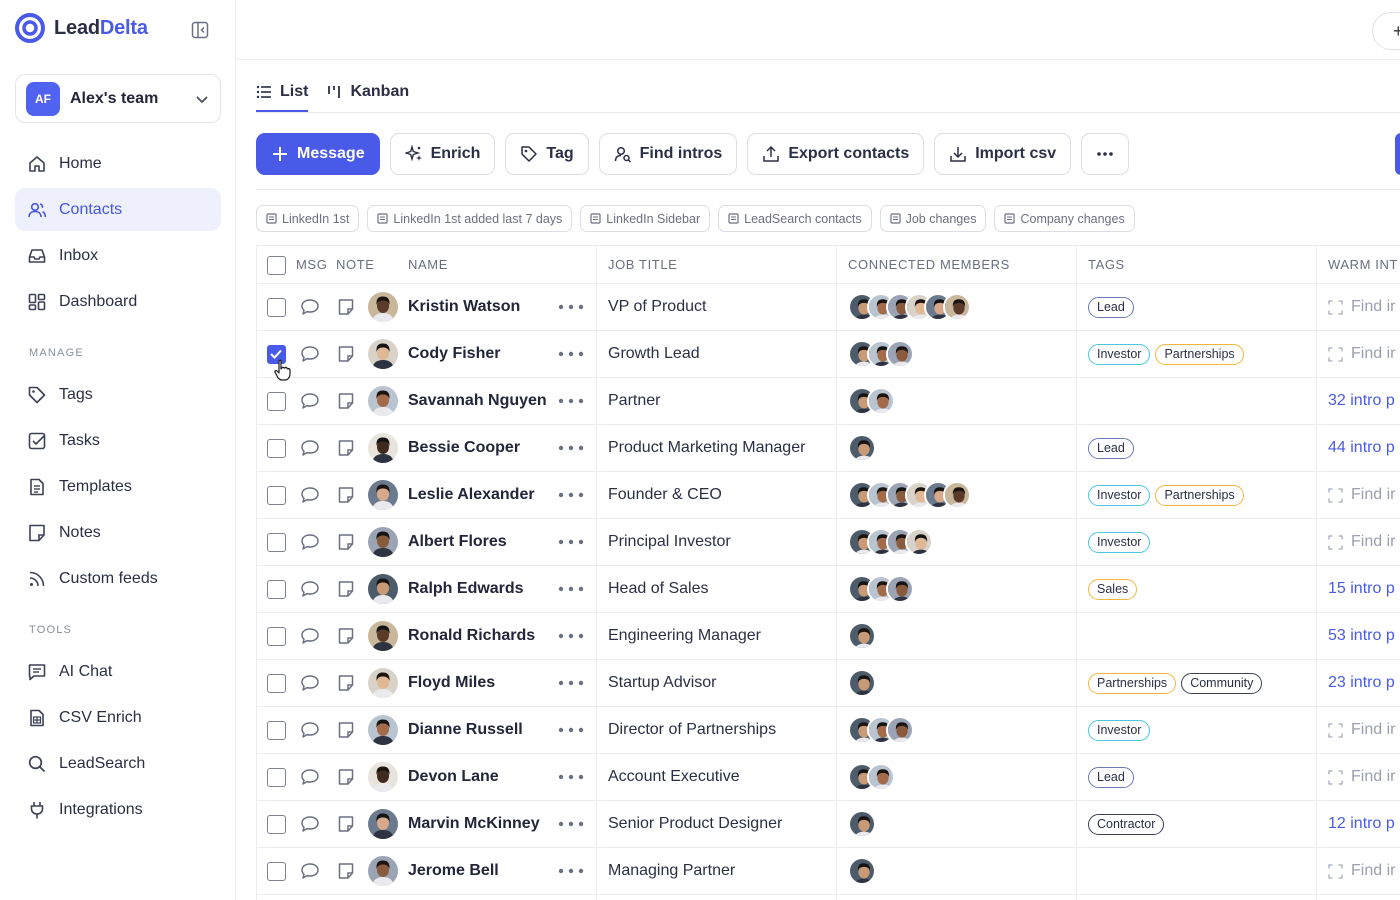 The width and height of the screenshot is (1400, 900). I want to click on warm-intro-link: 23 intro p, so click(1361, 683).